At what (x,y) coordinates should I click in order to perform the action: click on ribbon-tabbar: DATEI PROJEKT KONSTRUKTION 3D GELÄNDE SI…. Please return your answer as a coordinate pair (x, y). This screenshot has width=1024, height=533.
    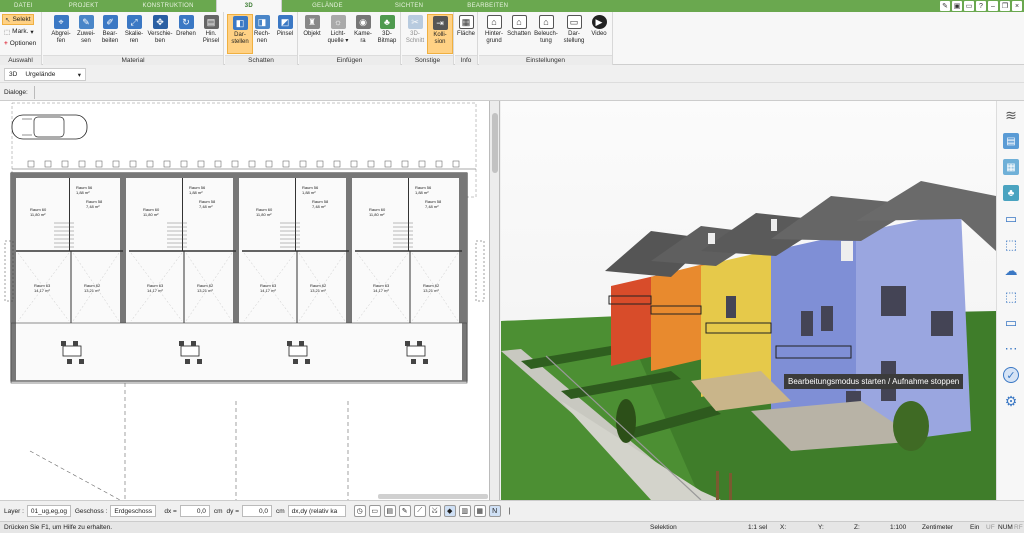
    Looking at the image, I should click on (512, 6).